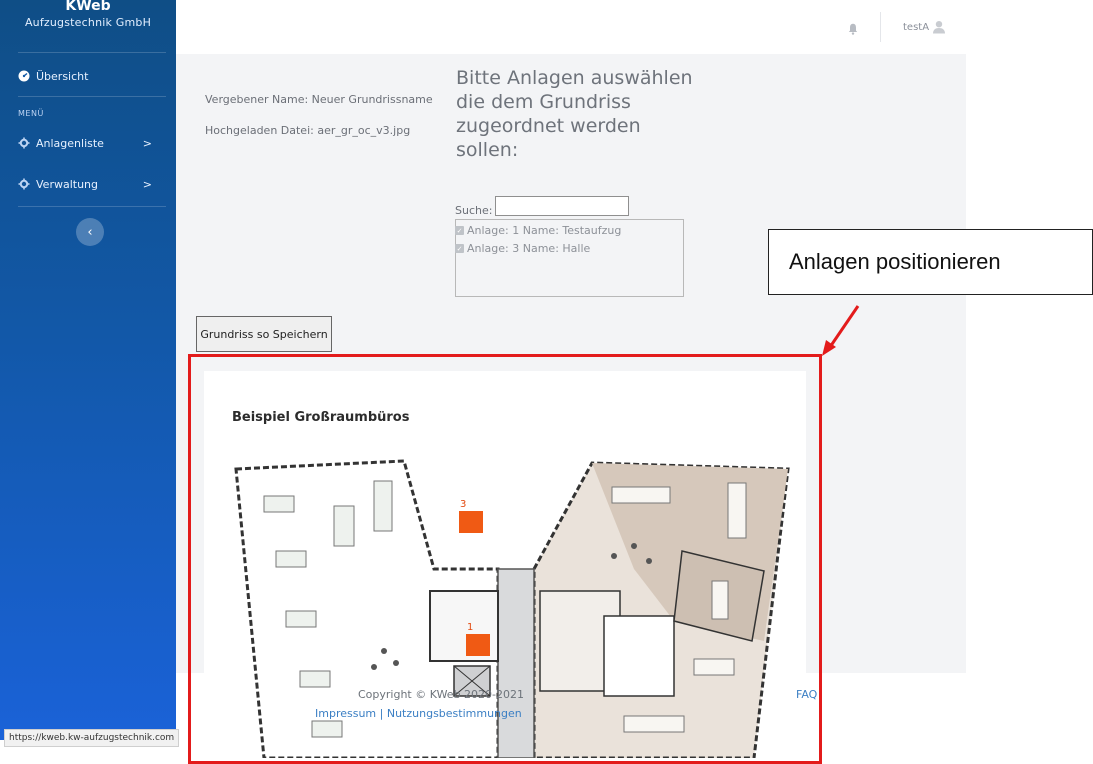 This screenshot has width=1093, height=764. Describe the element at coordinates (544, 230) in the screenshot. I see `anlage-label: Anlage: 1 Name: Testaufzug` at that location.